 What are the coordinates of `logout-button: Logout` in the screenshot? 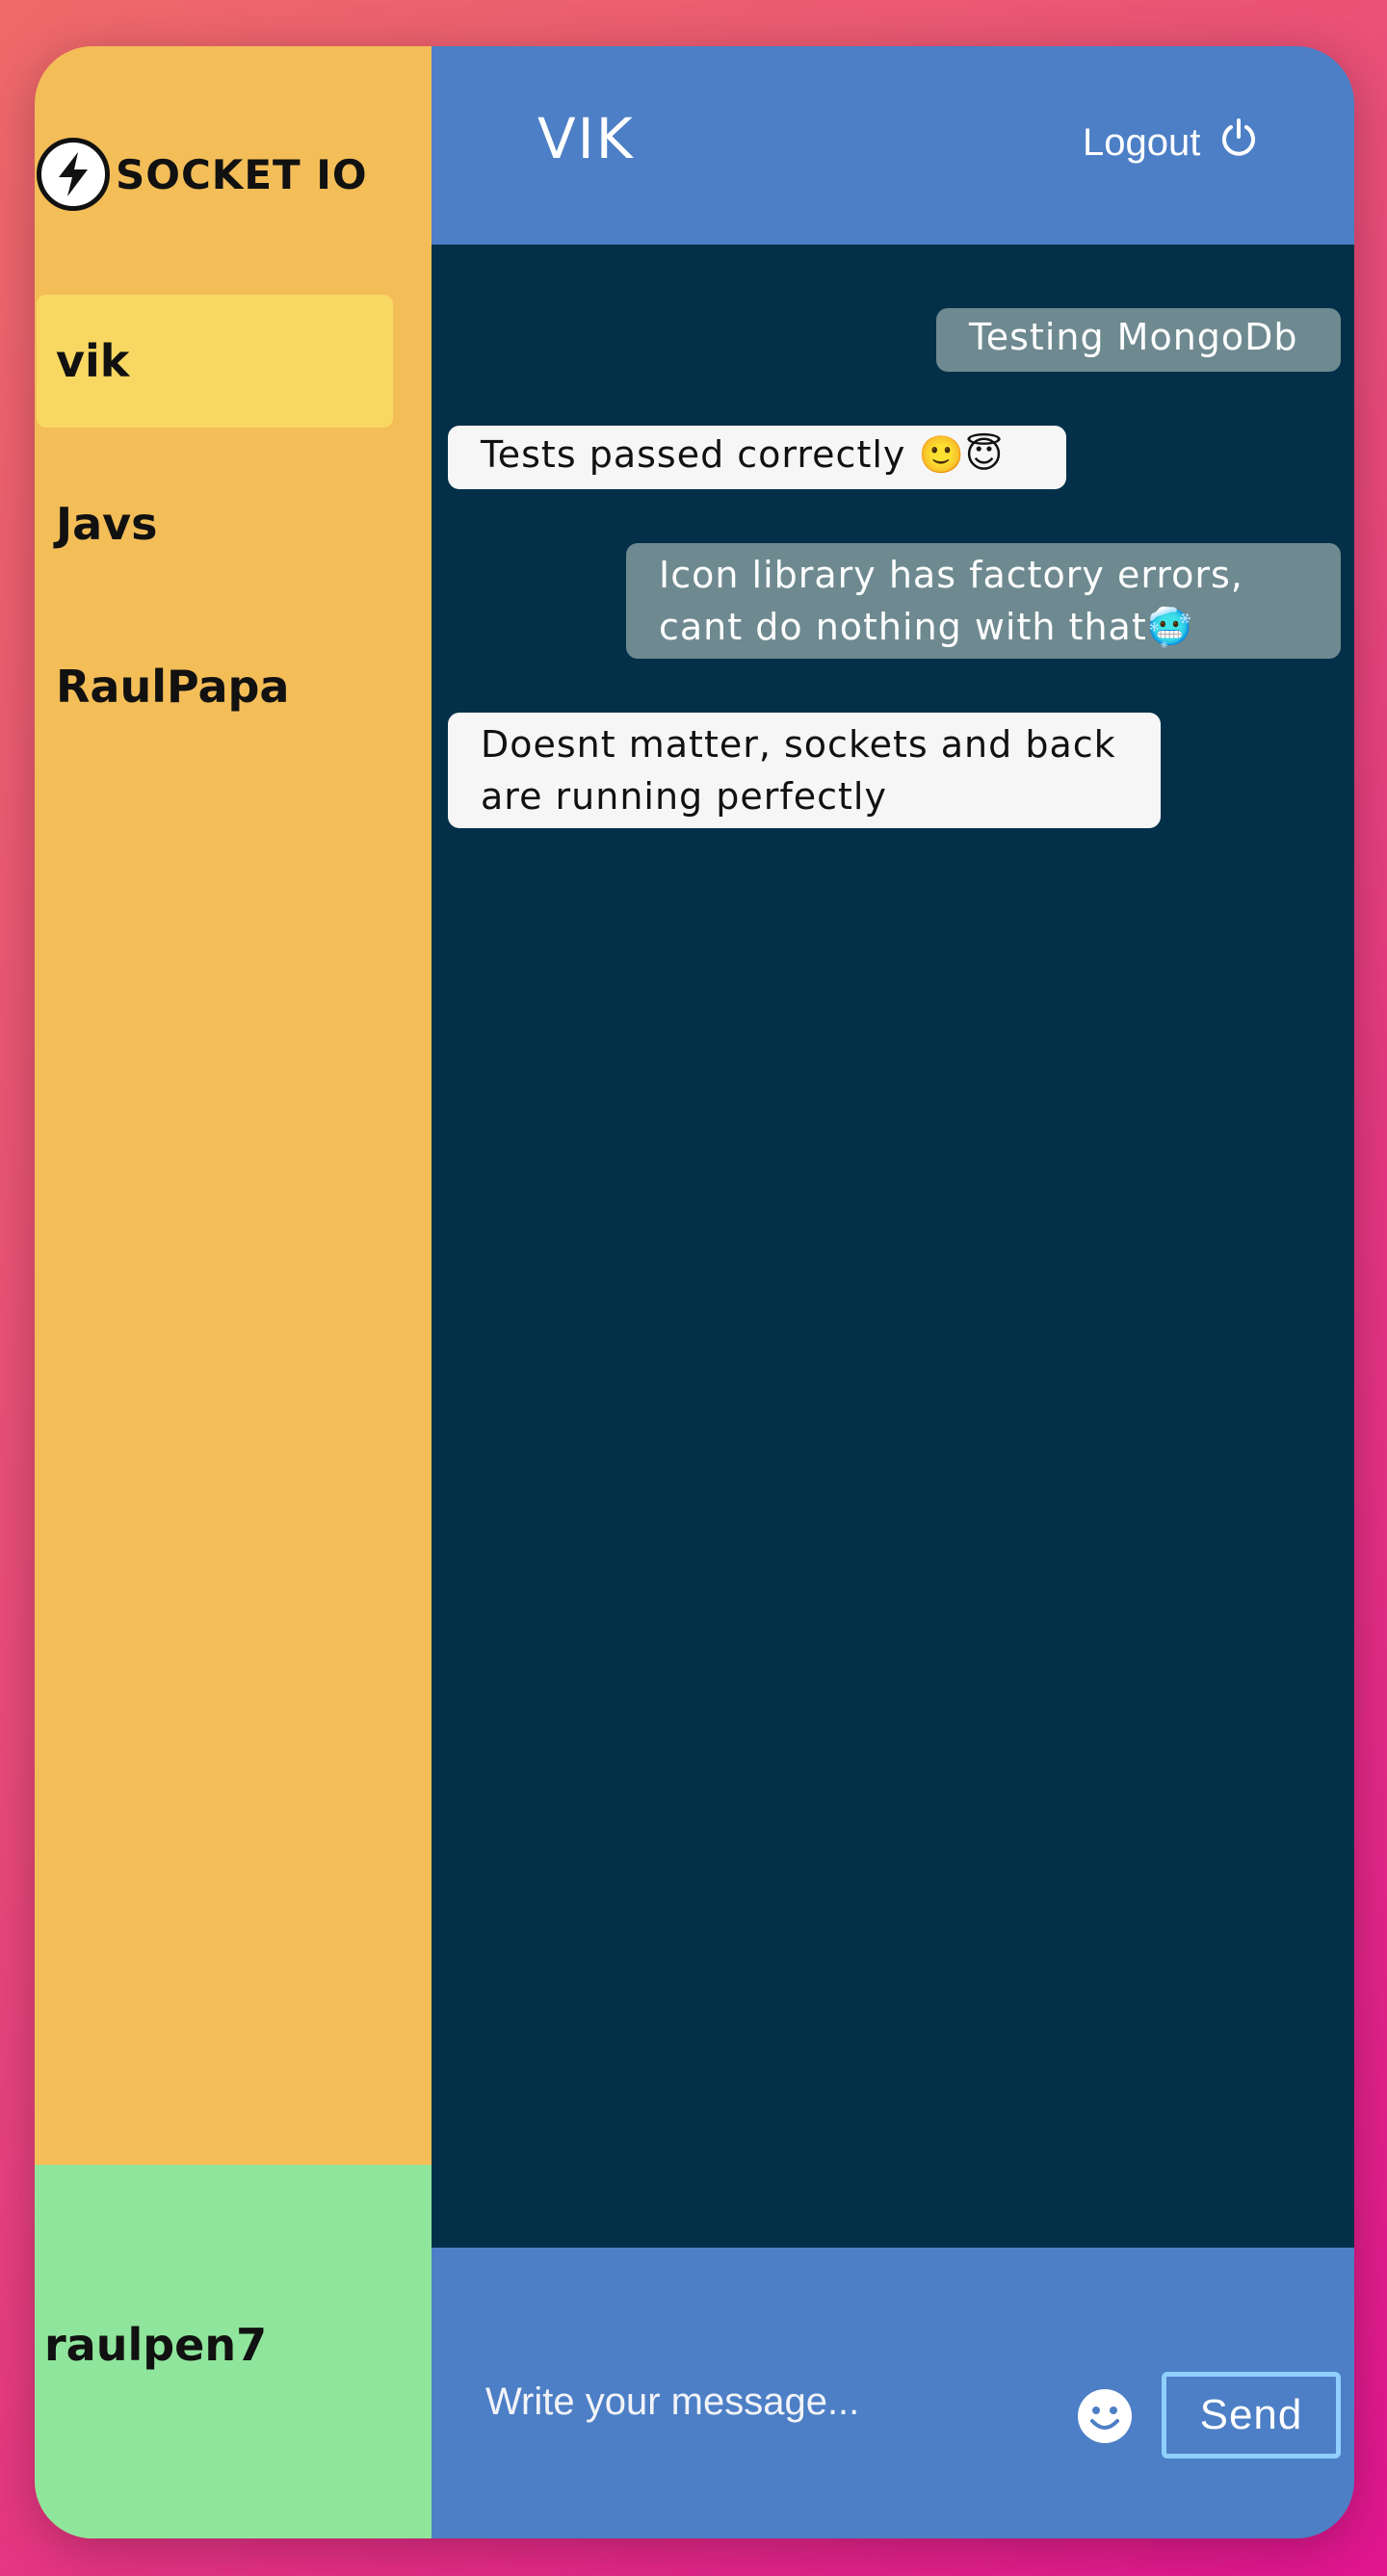 It's located at (1170, 142).